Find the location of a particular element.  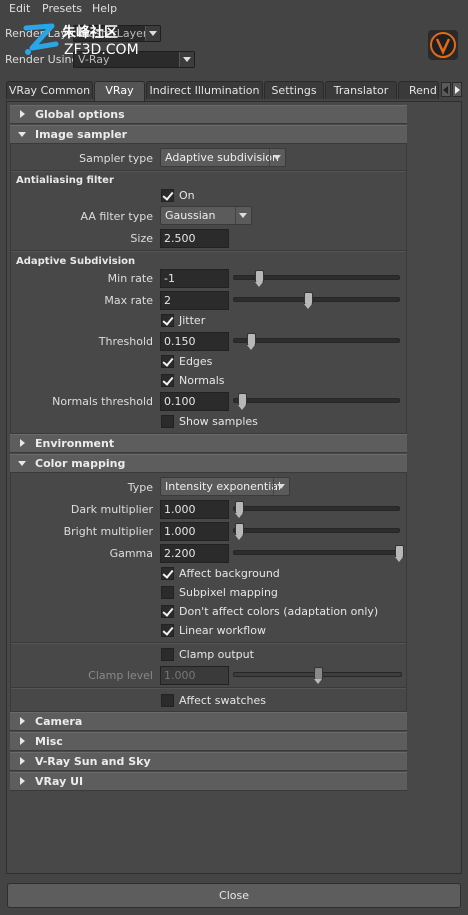

threshold-slider is located at coordinates (316, 341).